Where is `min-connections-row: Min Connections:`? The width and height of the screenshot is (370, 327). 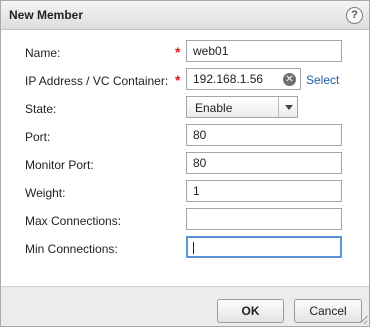
min-connections-row: Min Connections: is located at coordinates (185, 248).